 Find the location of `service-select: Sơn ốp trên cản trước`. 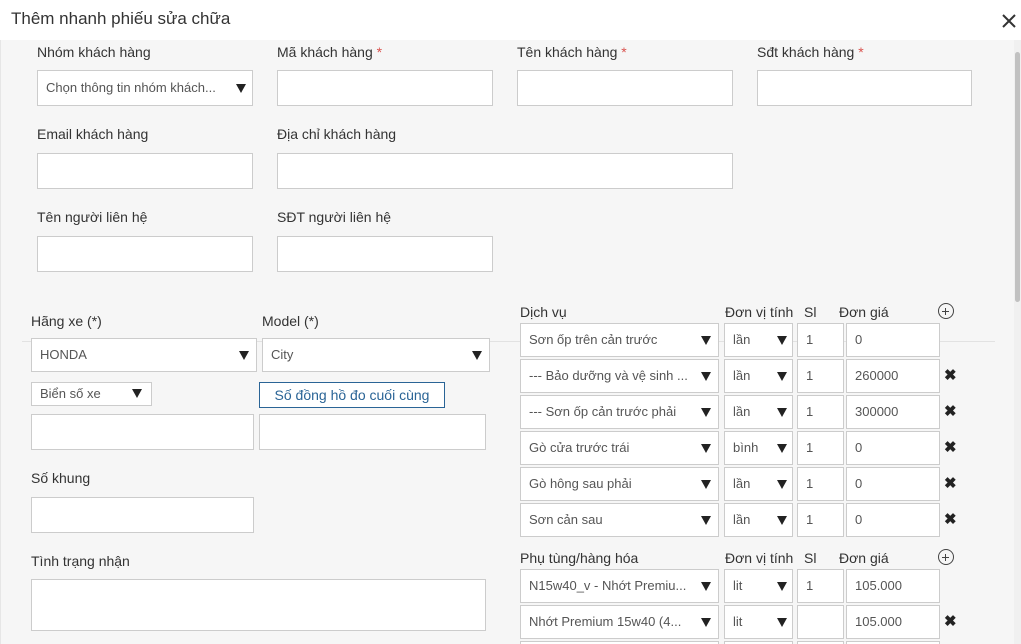

service-select: Sơn ốp trên cản trước is located at coordinates (619, 340).